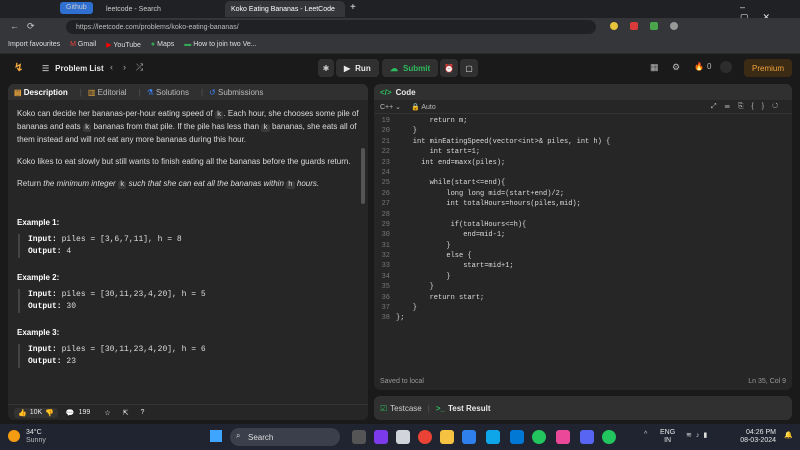 The image size is (800, 450). Describe the element at coordinates (131, 67) in the screenshot. I see `prev-next-shuffle-icons: ‹›⤮` at that location.